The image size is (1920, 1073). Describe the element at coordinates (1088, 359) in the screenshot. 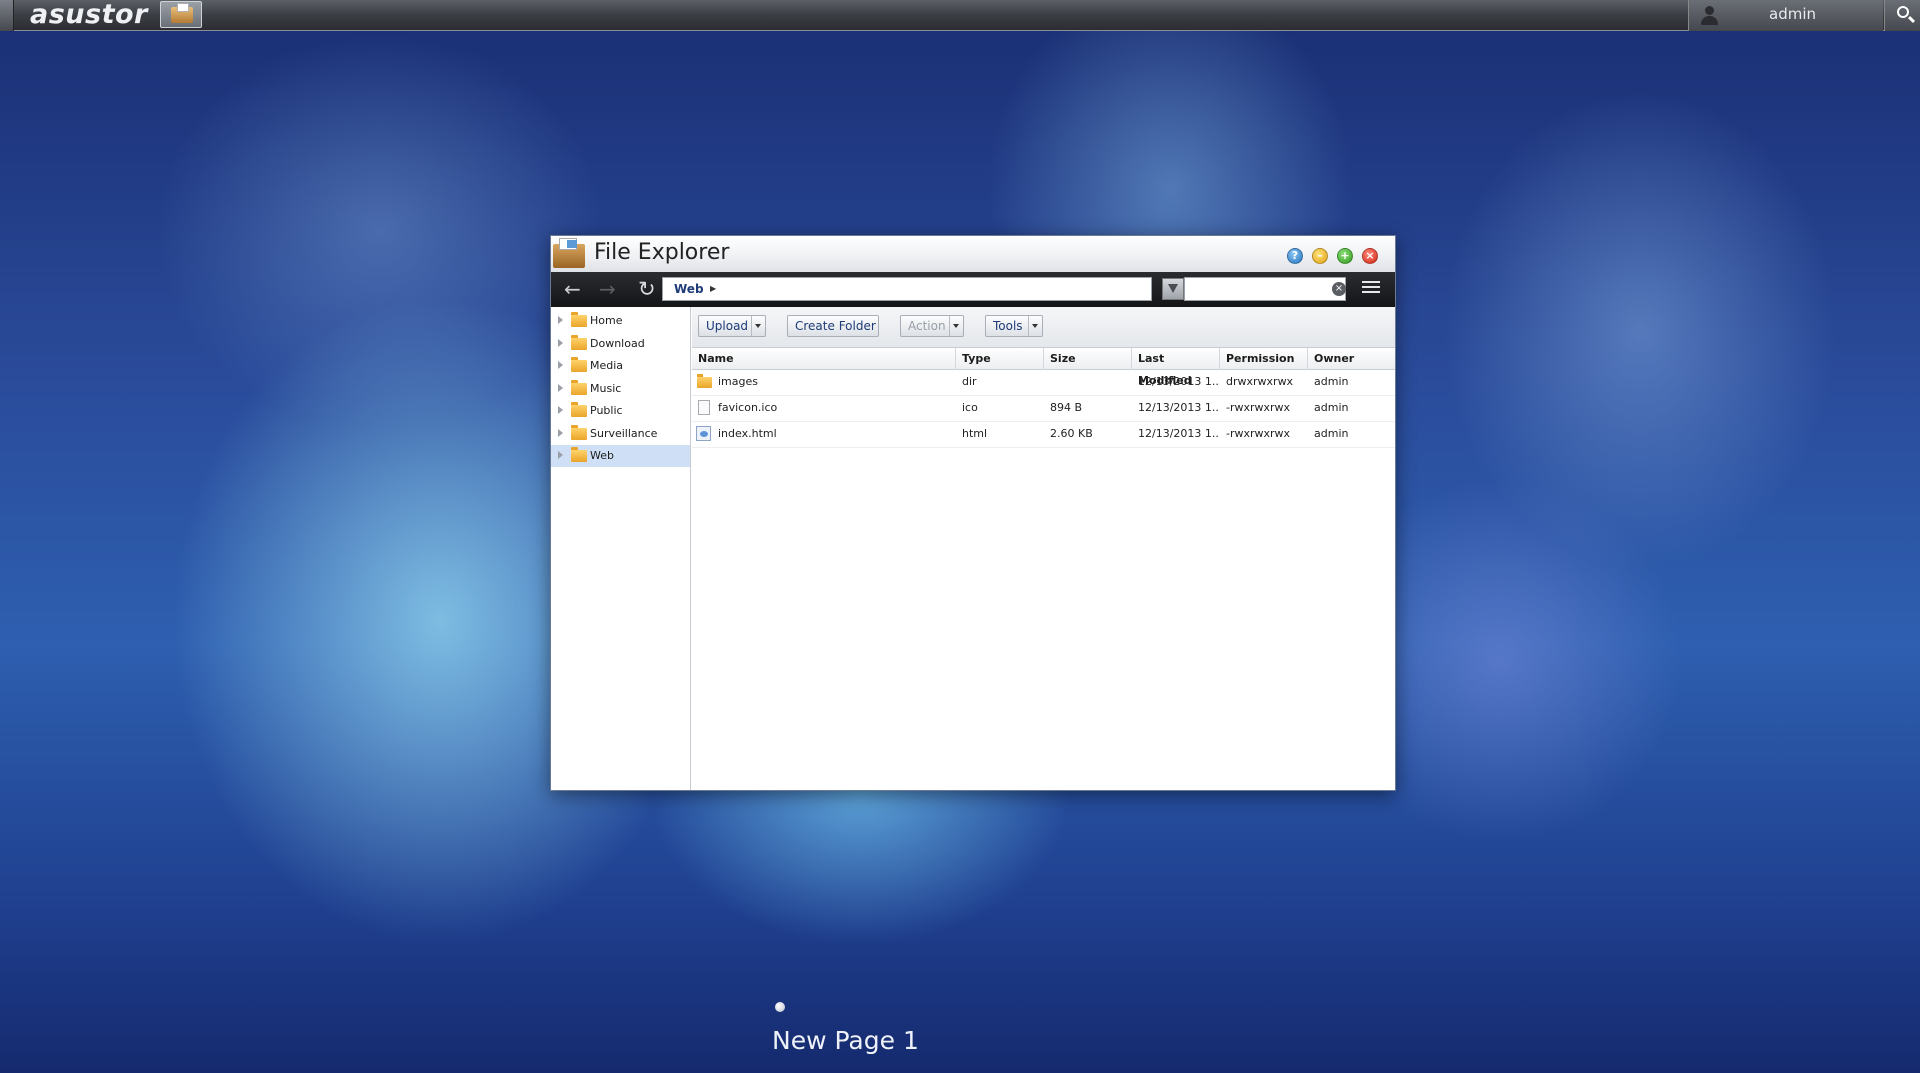

I see `column-header-size: Size` at that location.